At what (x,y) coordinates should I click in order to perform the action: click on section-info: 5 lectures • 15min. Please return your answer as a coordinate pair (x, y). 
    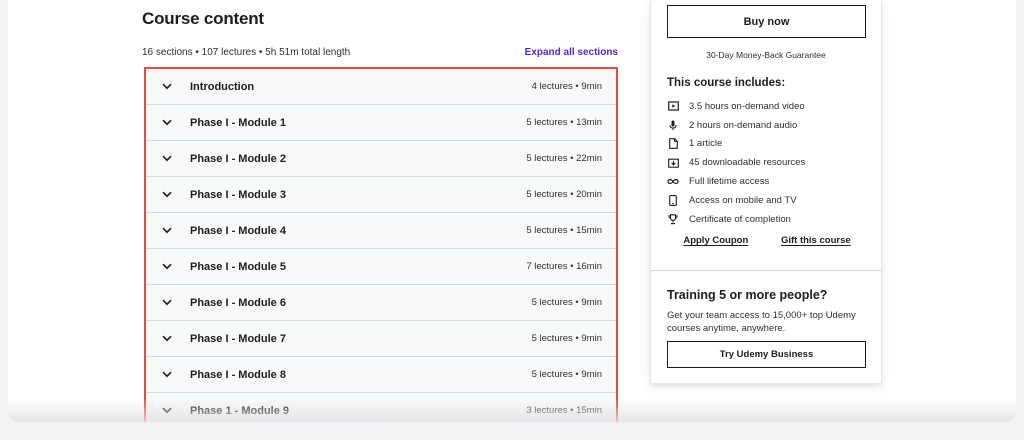
    Looking at the image, I should click on (564, 230).